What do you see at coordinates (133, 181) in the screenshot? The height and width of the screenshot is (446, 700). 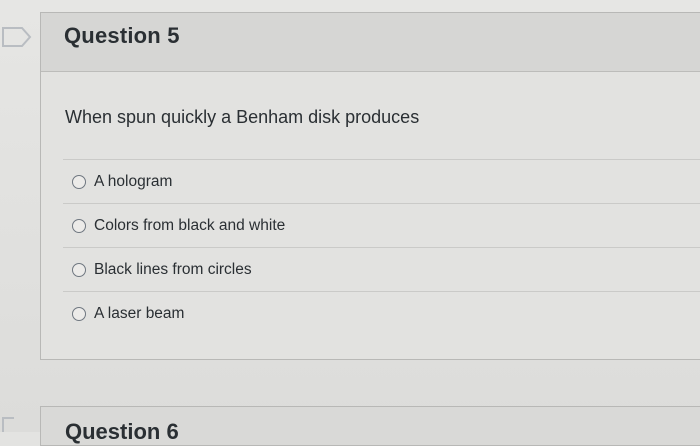 I see `answer-label: A hologram` at bounding box center [133, 181].